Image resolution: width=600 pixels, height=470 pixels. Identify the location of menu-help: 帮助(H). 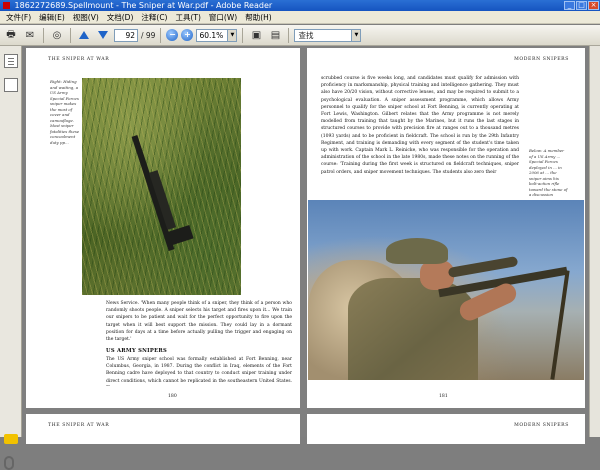
(258, 17).